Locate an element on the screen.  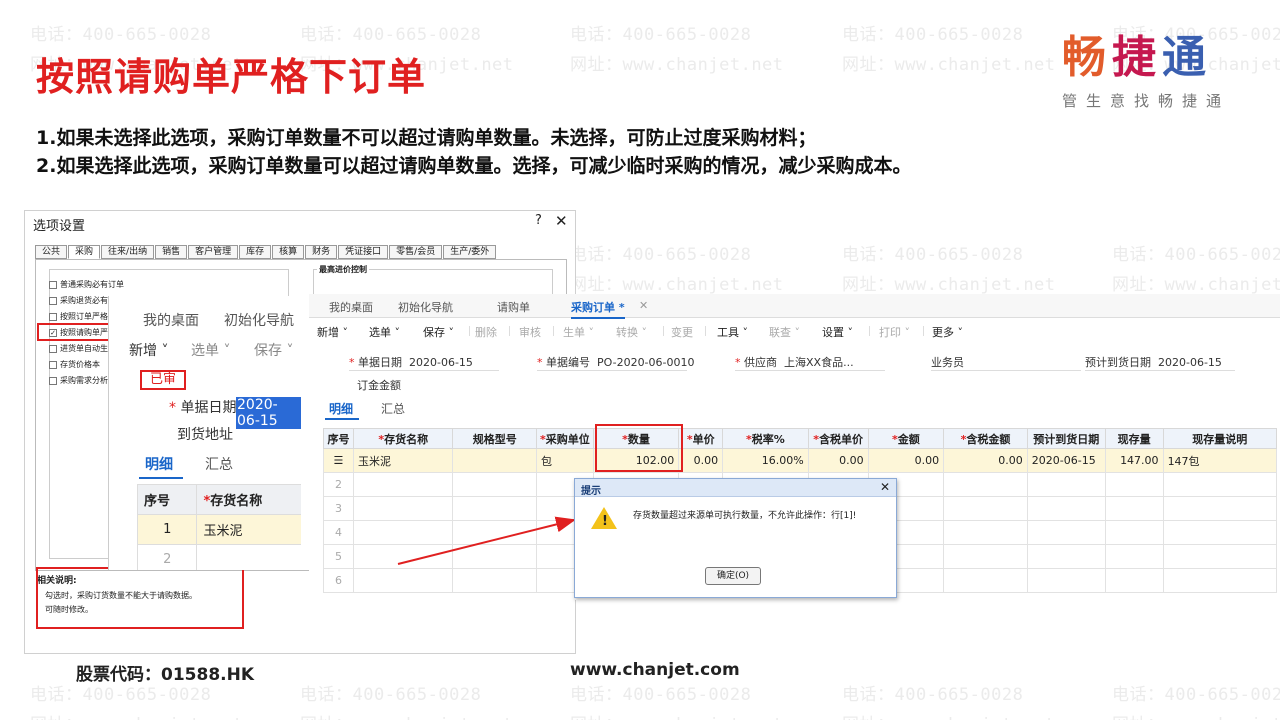
close-icon: ✕ is located at coordinates (885, 487).